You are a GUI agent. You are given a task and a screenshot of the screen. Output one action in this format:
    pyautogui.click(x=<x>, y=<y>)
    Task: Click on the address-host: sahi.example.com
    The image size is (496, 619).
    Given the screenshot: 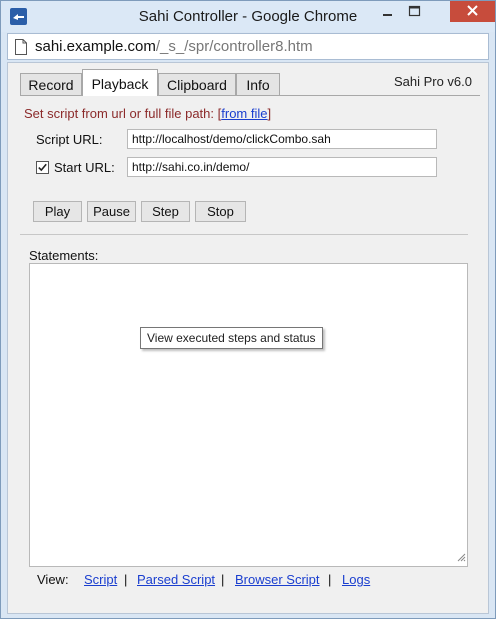 What is the action you would take?
    pyautogui.click(x=95, y=46)
    